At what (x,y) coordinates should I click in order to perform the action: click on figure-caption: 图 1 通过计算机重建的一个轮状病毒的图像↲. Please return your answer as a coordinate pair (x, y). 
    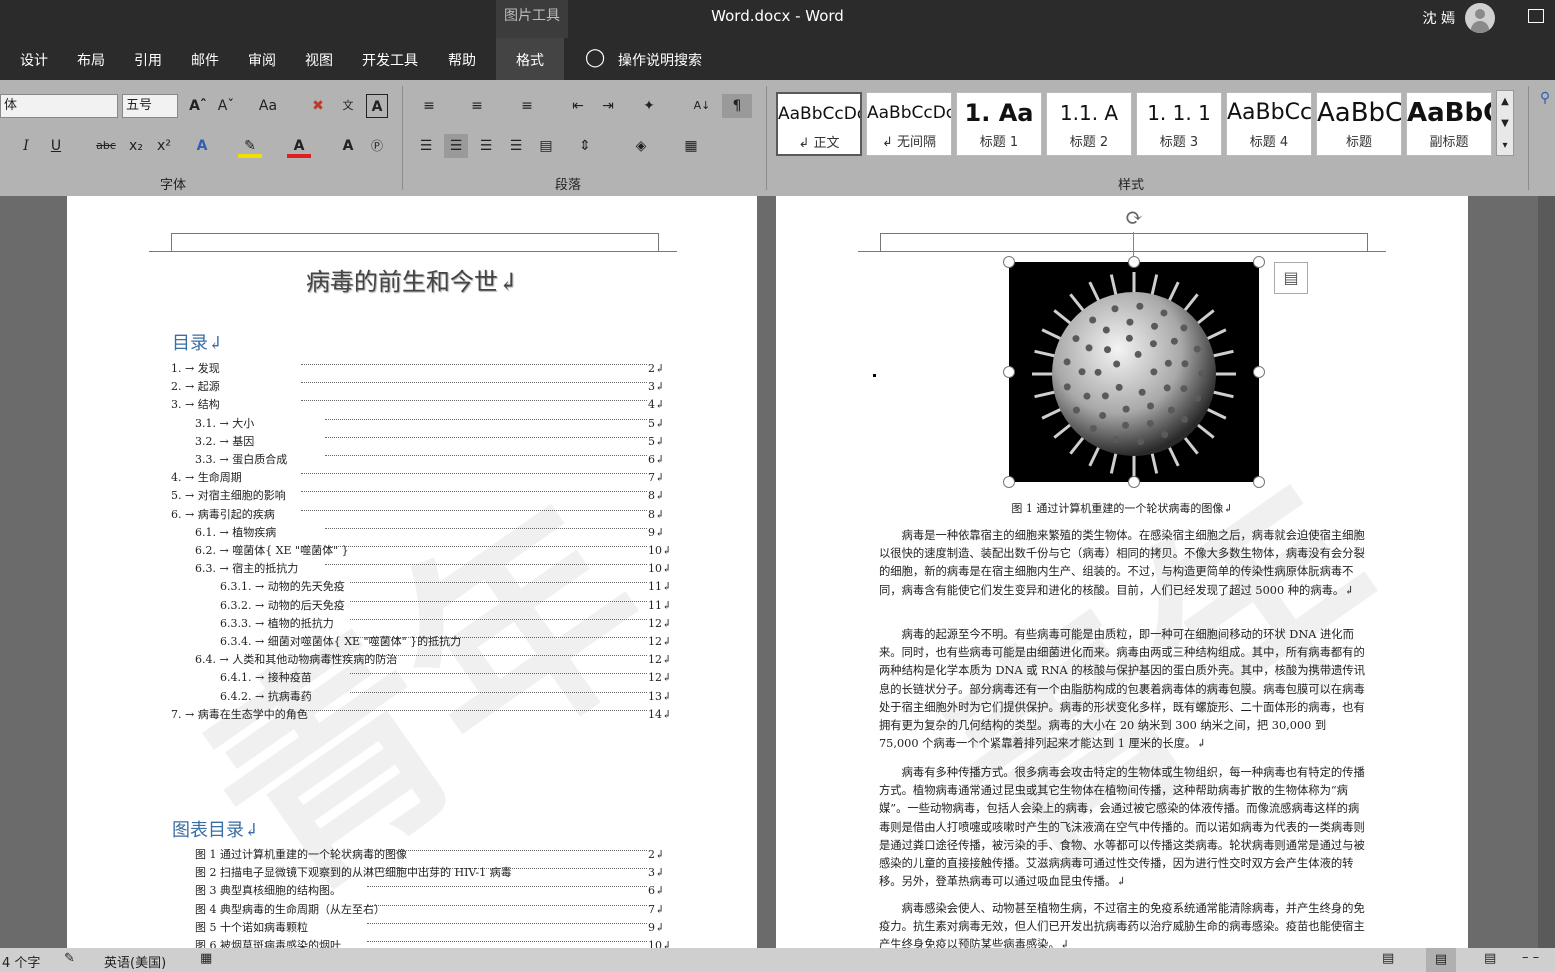
    Looking at the image, I should click on (1122, 508).